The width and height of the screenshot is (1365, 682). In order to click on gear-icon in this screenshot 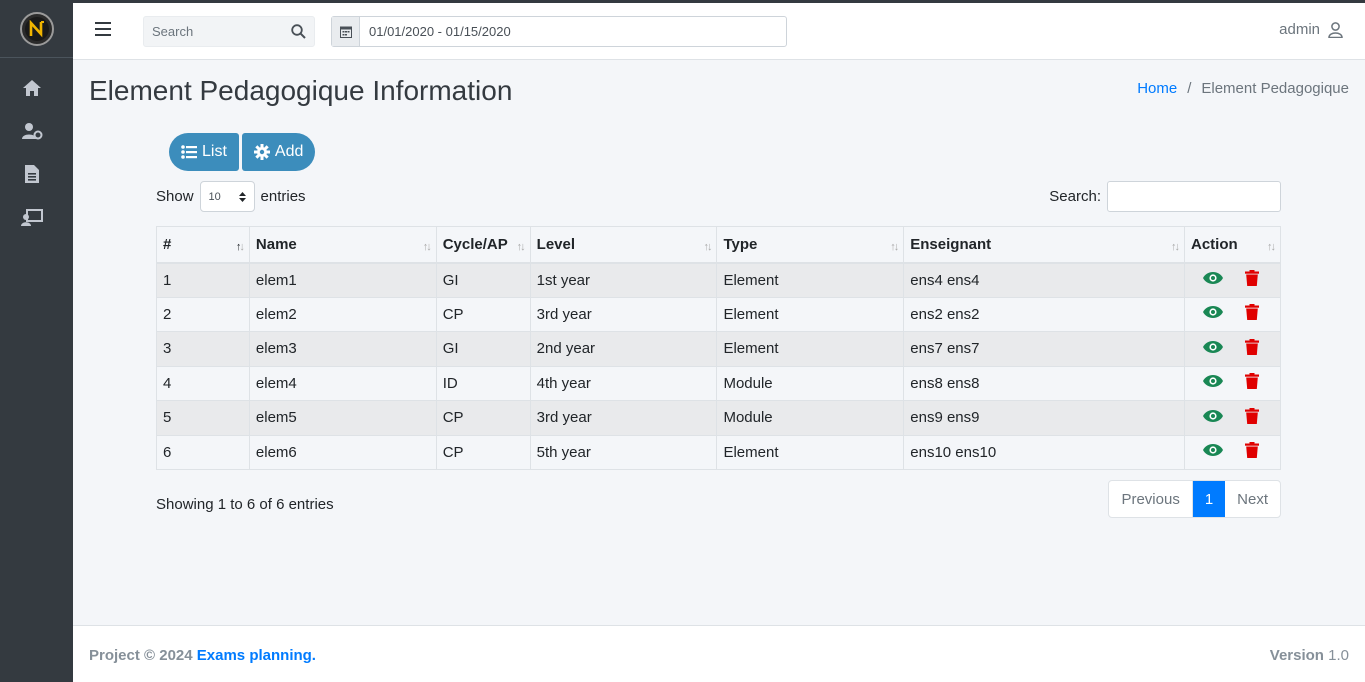, I will do `click(261, 152)`.